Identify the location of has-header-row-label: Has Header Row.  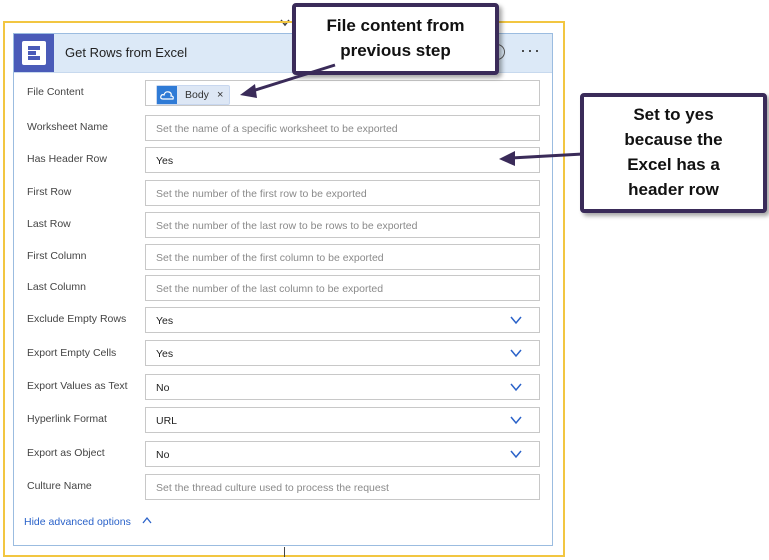
(67, 159).